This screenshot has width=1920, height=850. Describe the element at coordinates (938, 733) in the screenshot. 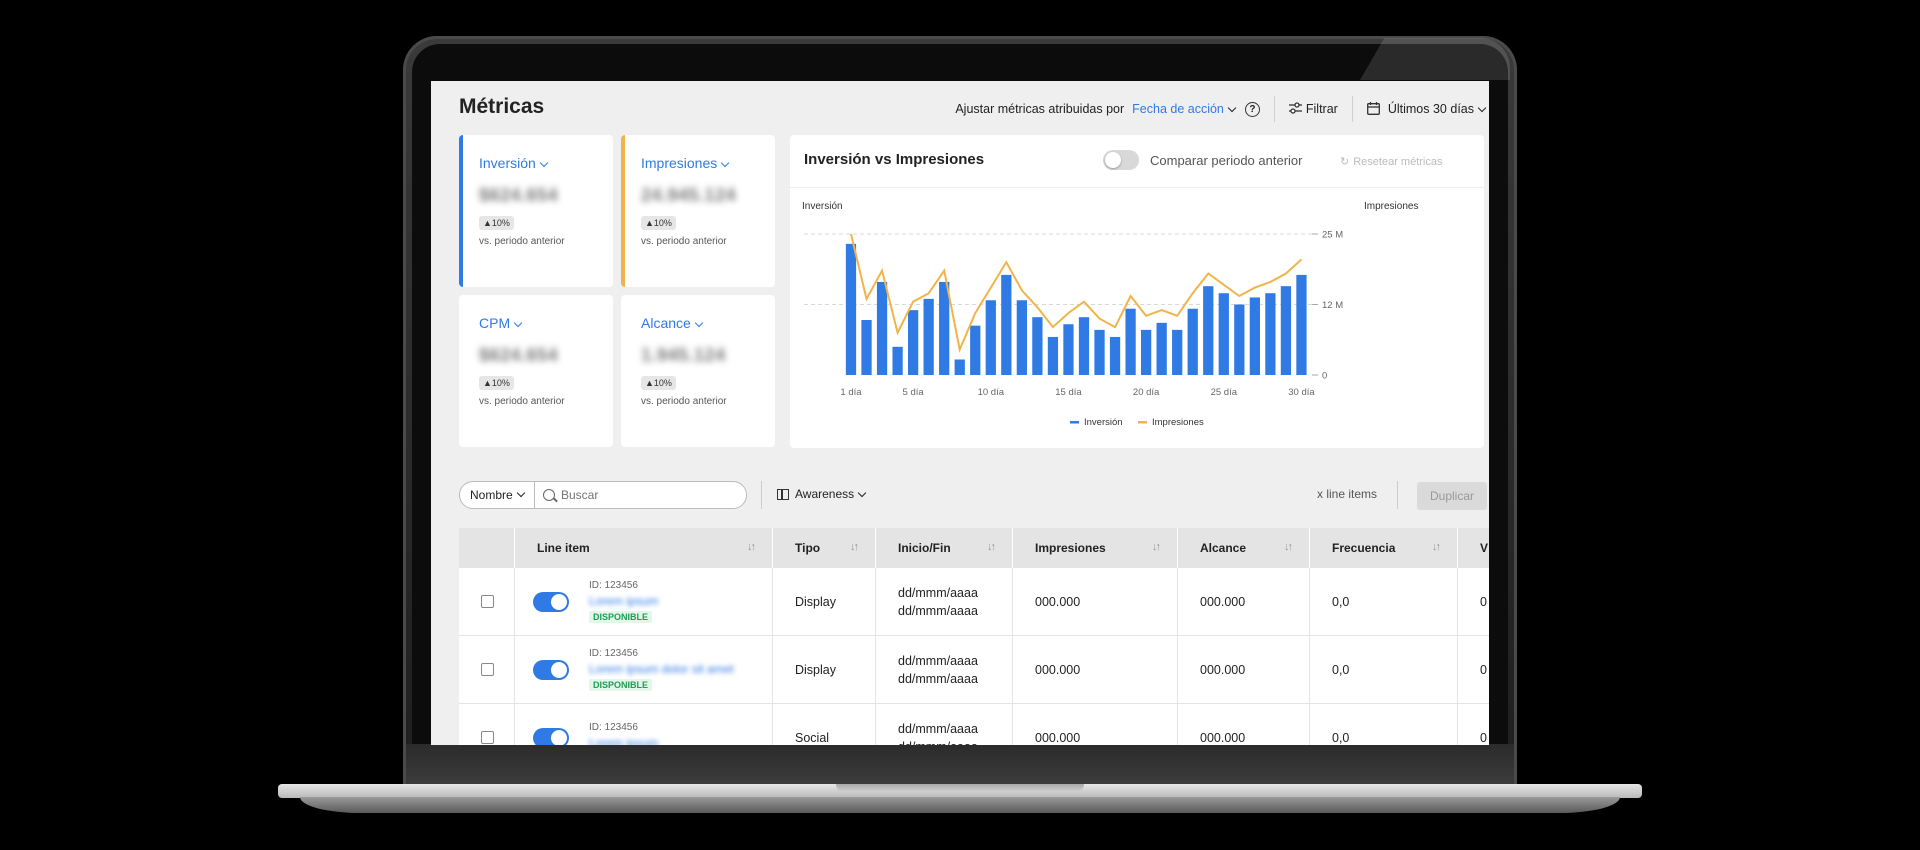

I see `dates: dd/mmm/aaaa dd/mmm/aaaa` at that location.